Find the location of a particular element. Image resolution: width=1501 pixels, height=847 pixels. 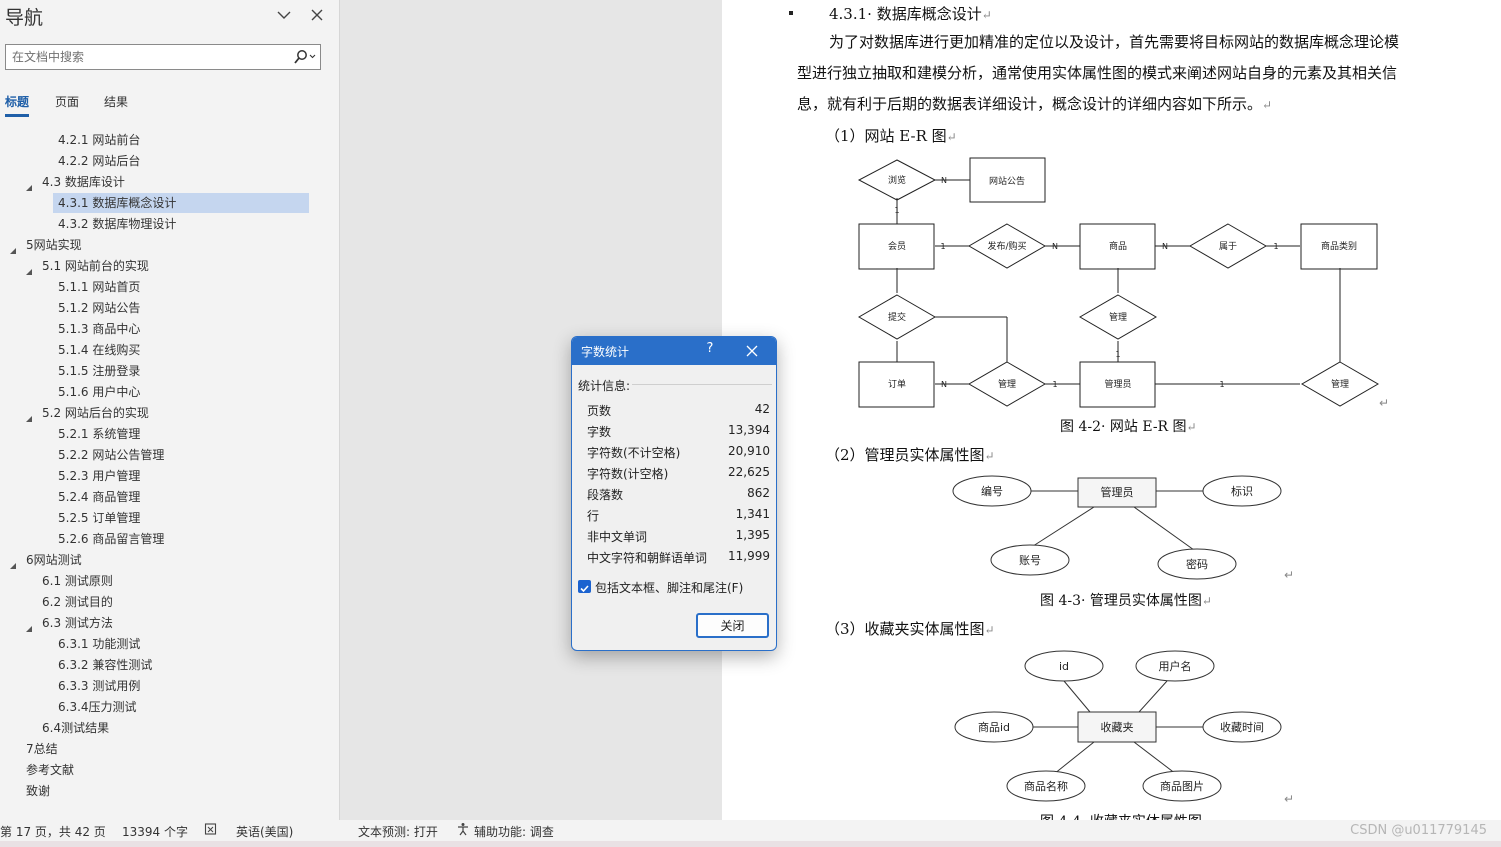

fav-attr-label: 商品id is located at coordinates (994, 727).